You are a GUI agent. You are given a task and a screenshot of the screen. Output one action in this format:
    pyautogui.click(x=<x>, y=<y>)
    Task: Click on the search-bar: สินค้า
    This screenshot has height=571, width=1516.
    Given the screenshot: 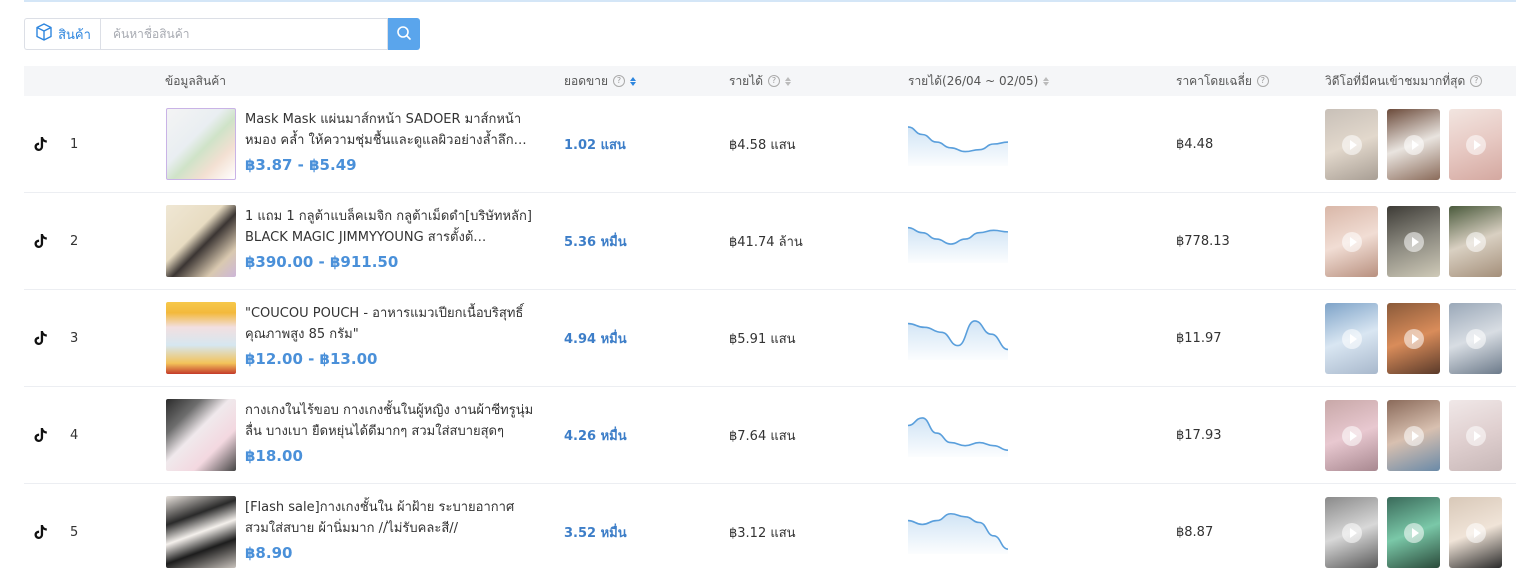 What is the action you would take?
    pyautogui.click(x=222, y=34)
    